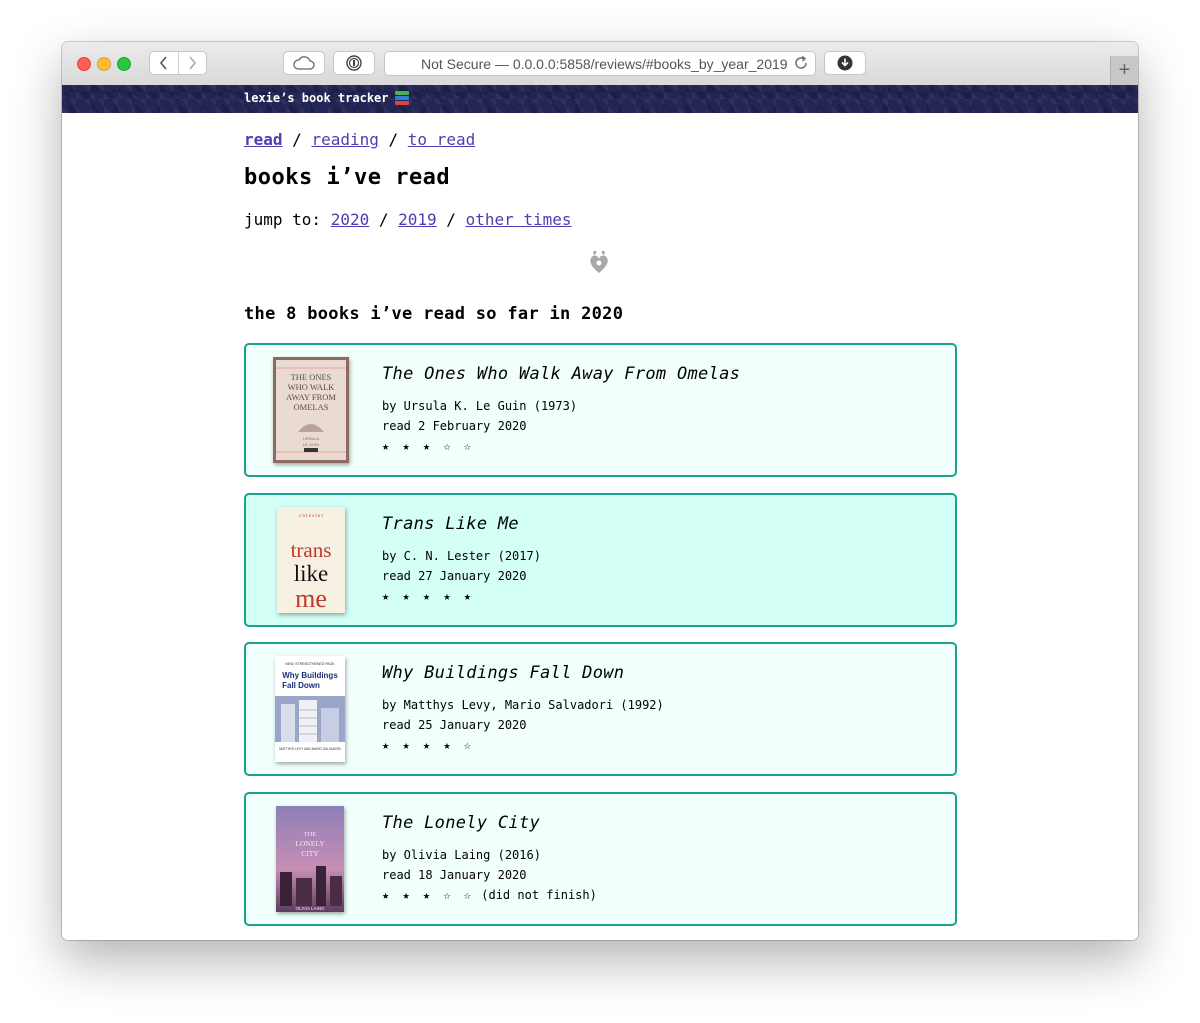 Image resolution: width=1200 pixels, height=1023 pixels. Describe the element at coordinates (663, 823) in the screenshot. I see `book-title: The Lonely City` at that location.